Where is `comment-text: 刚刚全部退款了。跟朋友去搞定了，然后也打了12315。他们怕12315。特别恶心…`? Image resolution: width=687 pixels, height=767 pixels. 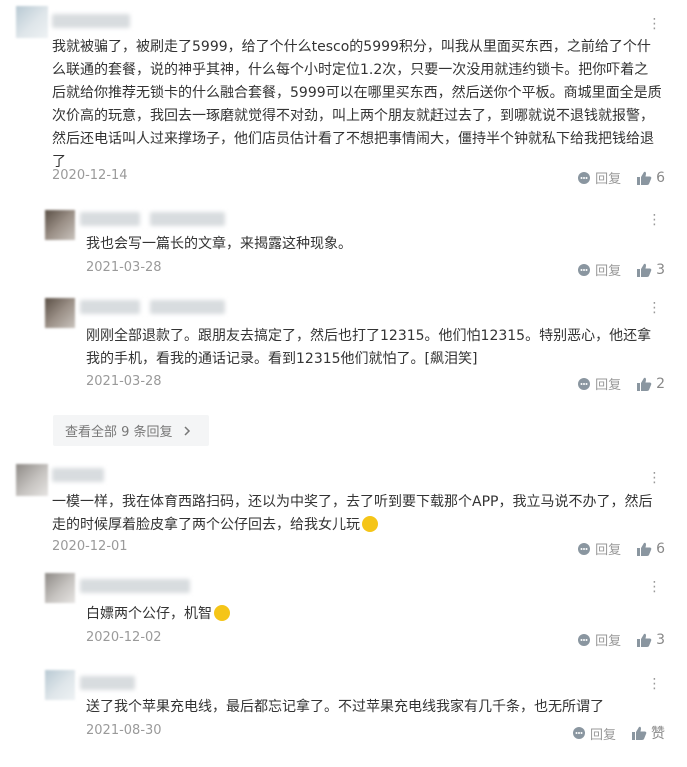 comment-text: 刚刚全部退款了。跟朋友去搞定了，然后也打了12315。他们怕12315。特别恶心… is located at coordinates (373, 348).